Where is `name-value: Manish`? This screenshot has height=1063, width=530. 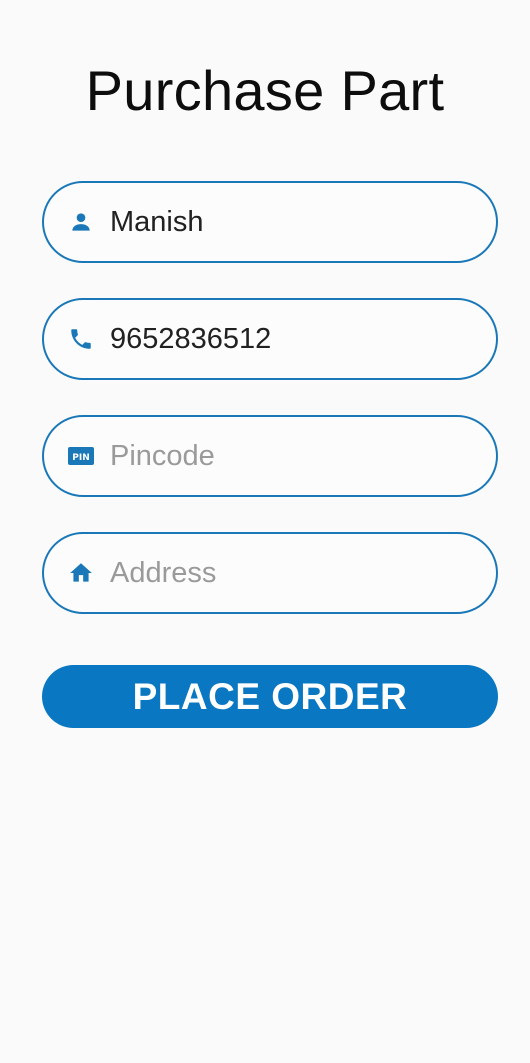
name-value: Manish is located at coordinates (157, 222).